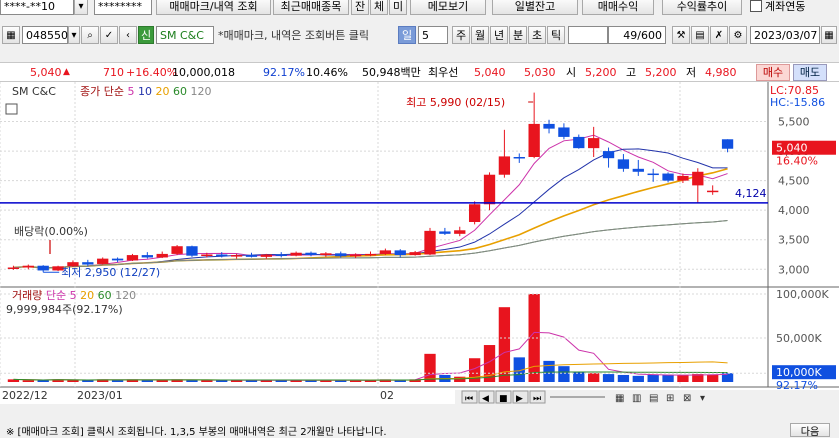 The height and width of the screenshot is (438, 839). What do you see at coordinates (773, 72) in the screenshot?
I see `buy-button: 매수` at bounding box center [773, 72].